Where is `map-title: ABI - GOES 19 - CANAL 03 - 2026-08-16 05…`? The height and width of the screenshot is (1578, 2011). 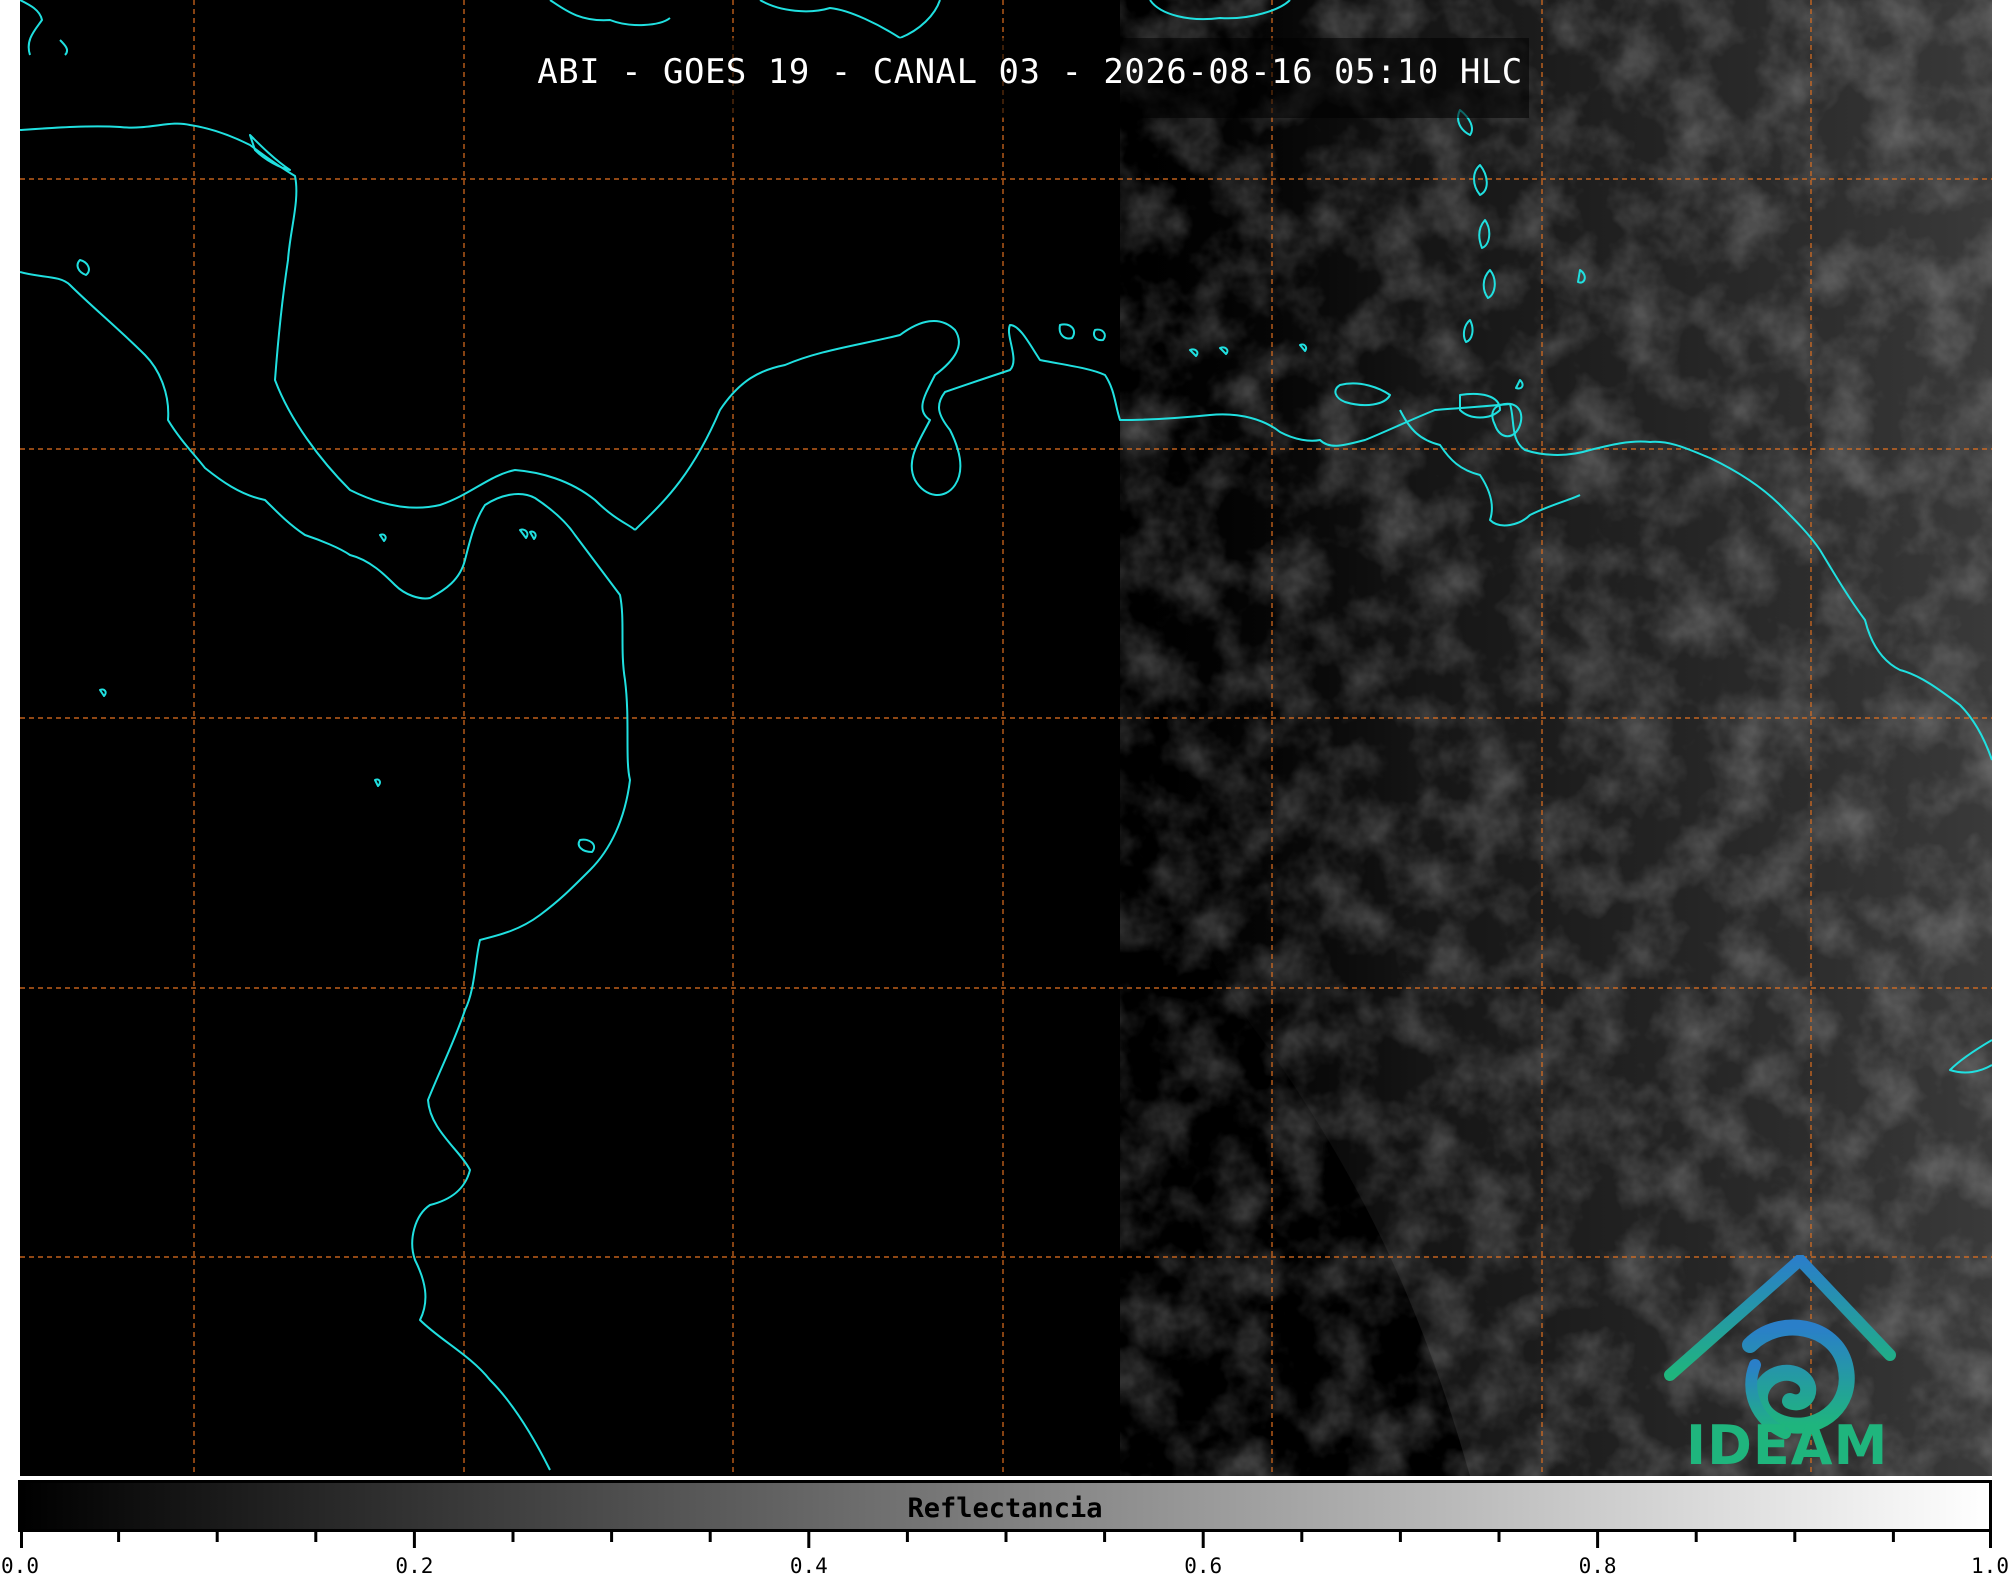
map-title: ABI - GOES 19 - CANAL 03 - 2026-08-16 05… is located at coordinates (1030, 72).